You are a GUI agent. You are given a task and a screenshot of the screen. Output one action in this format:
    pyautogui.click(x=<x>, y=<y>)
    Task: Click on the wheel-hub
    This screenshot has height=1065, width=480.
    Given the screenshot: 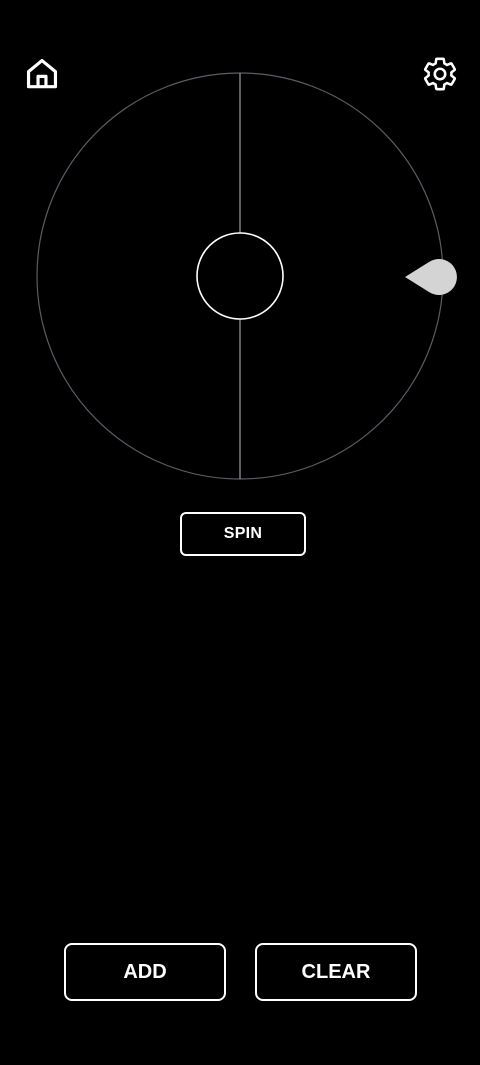 What is the action you would take?
    pyautogui.click(x=240, y=276)
    